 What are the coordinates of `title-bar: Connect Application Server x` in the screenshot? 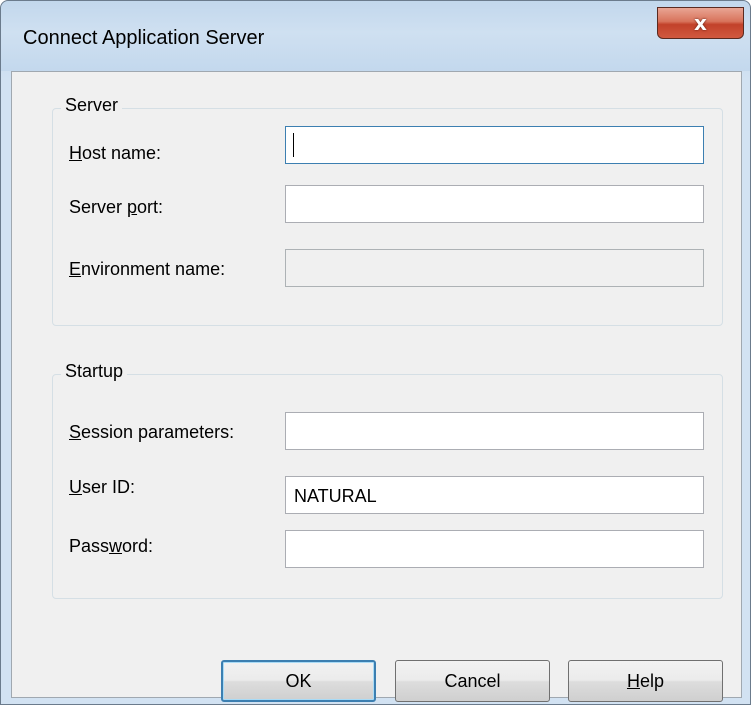 It's located at (375, 36).